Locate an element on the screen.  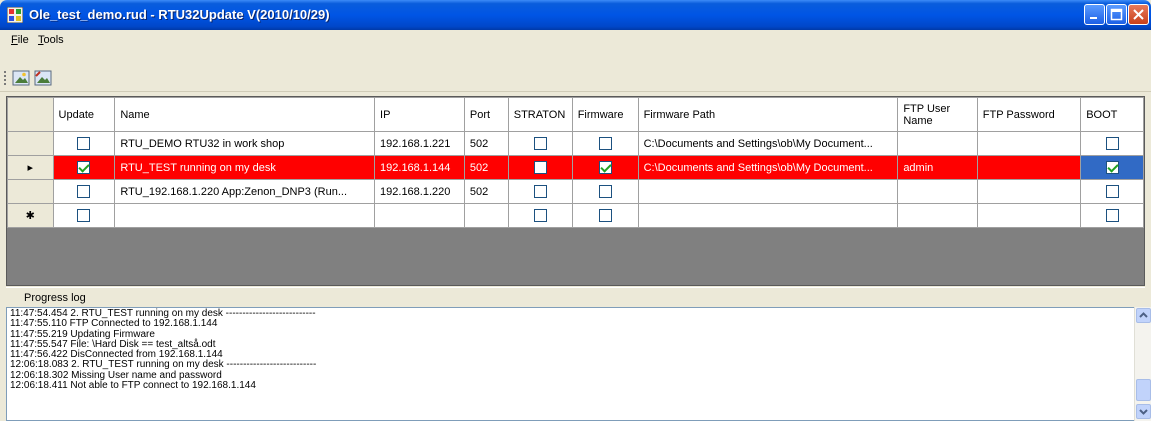
menu-file: File is located at coordinates (20, 40).